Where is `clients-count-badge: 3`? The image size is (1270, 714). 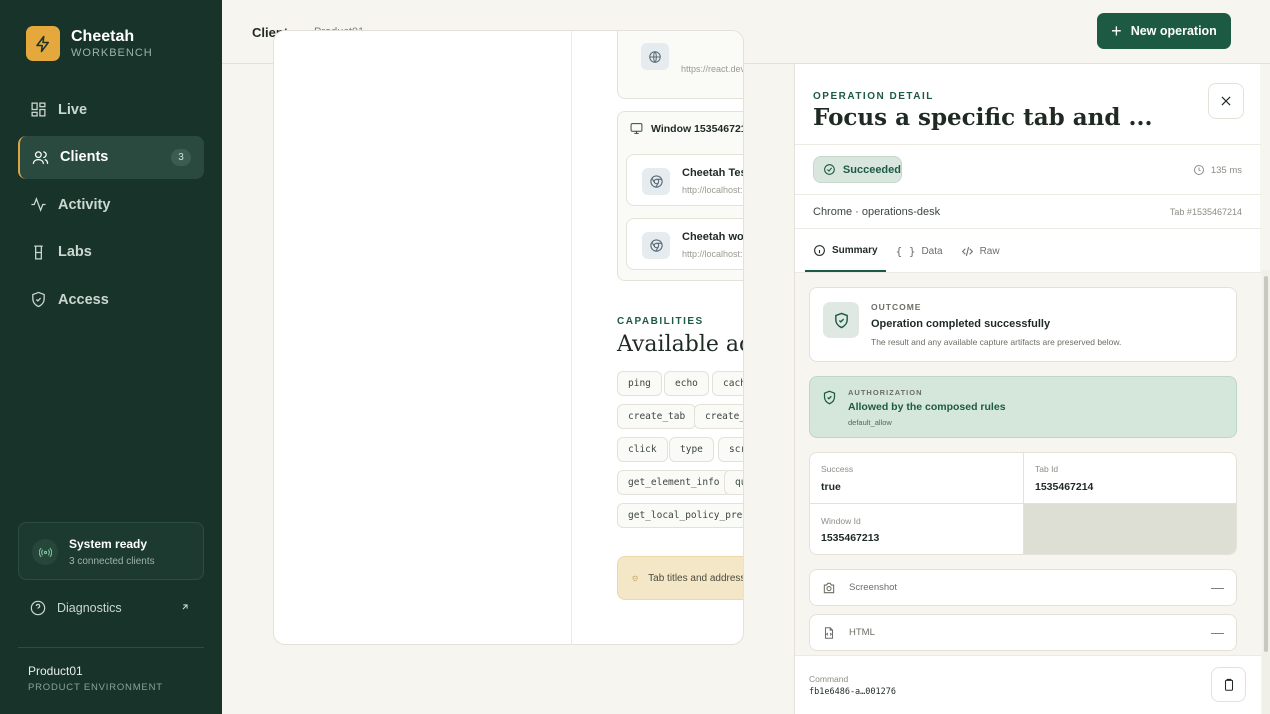
clients-count-badge: 3 is located at coordinates (181, 157).